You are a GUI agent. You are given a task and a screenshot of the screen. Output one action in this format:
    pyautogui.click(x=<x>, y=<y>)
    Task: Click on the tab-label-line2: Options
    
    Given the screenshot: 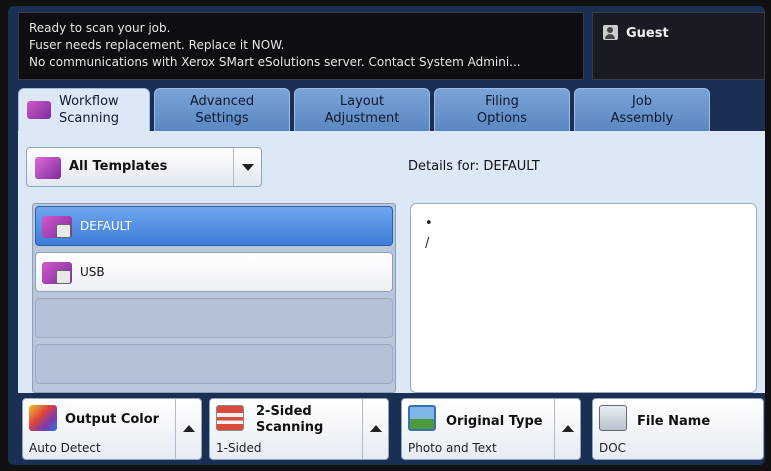 What is the action you would take?
    pyautogui.click(x=502, y=118)
    